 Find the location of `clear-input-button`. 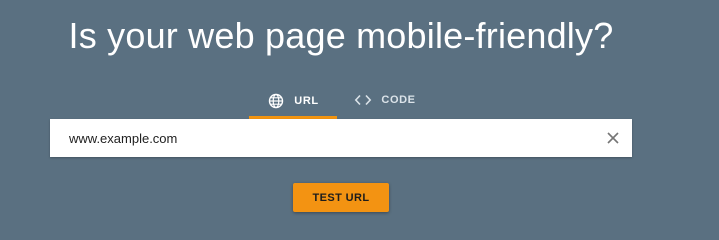

clear-input-button is located at coordinates (613, 138).